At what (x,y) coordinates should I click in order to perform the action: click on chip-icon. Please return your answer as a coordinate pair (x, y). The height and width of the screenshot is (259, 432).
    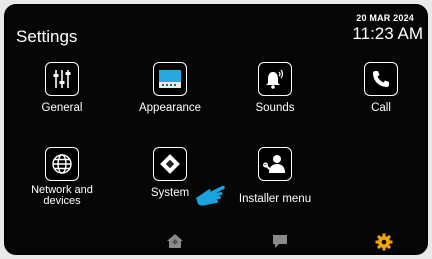
    Looking at the image, I should click on (170, 164).